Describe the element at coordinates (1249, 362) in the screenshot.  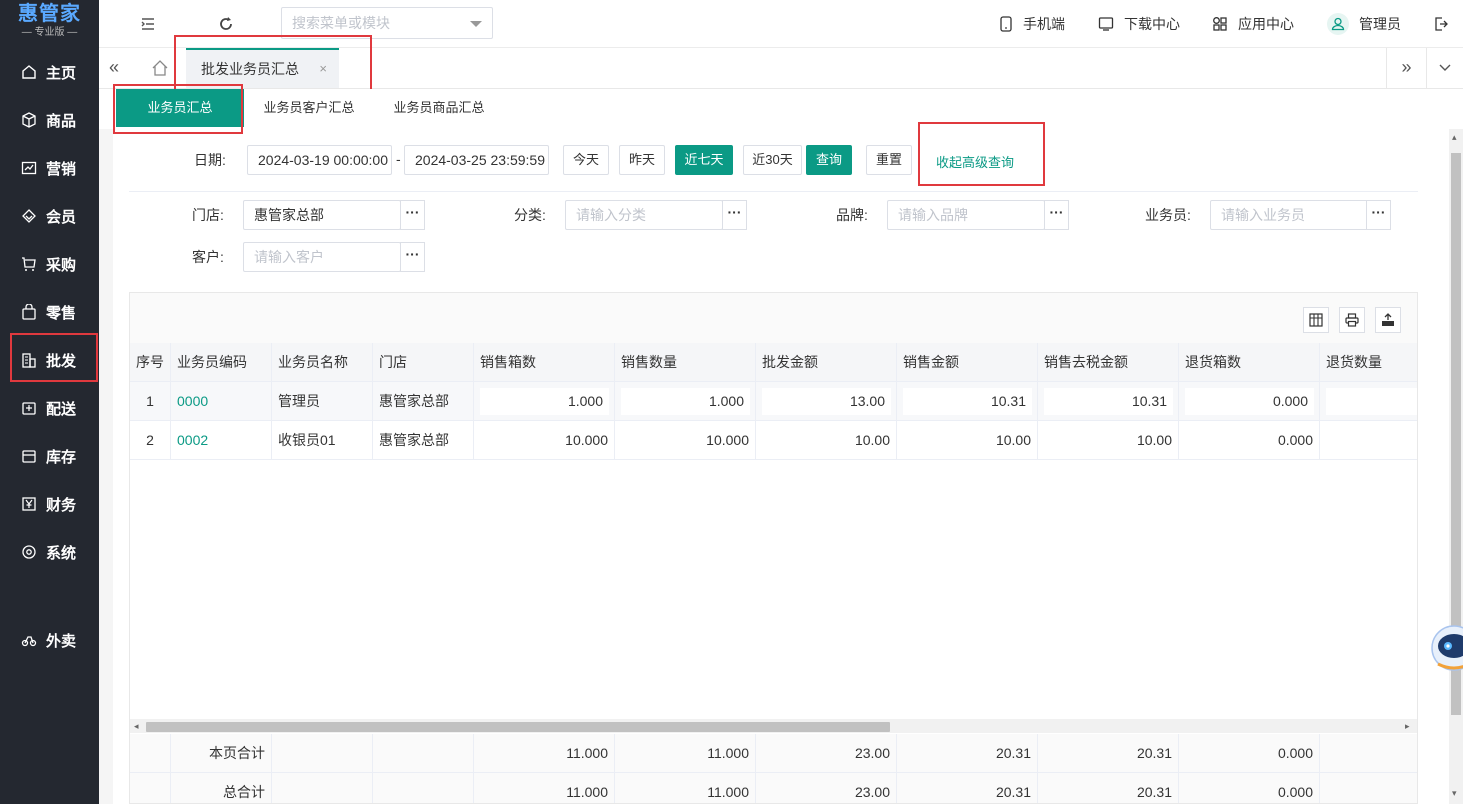
I see `col-header: 退货箱数` at that location.